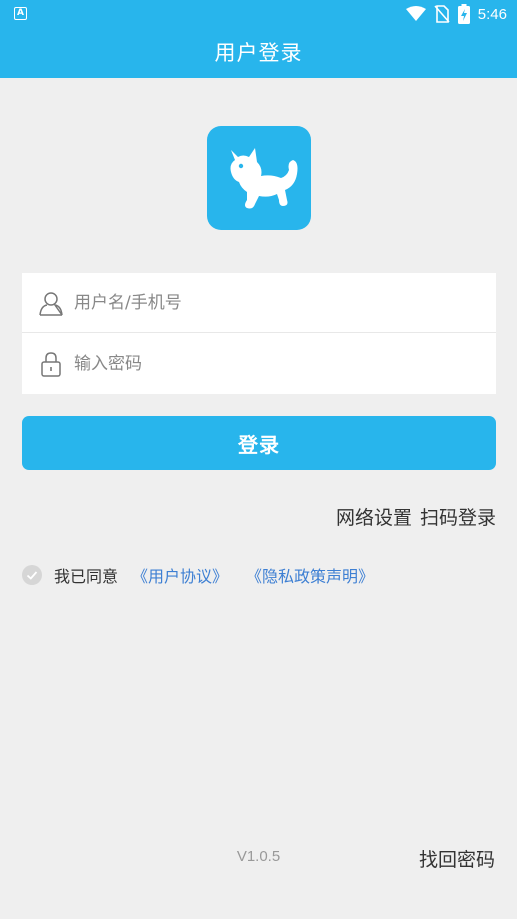 This screenshot has width=517, height=919. What do you see at coordinates (463, 14) in the screenshot?
I see `battery-charging-icon` at bounding box center [463, 14].